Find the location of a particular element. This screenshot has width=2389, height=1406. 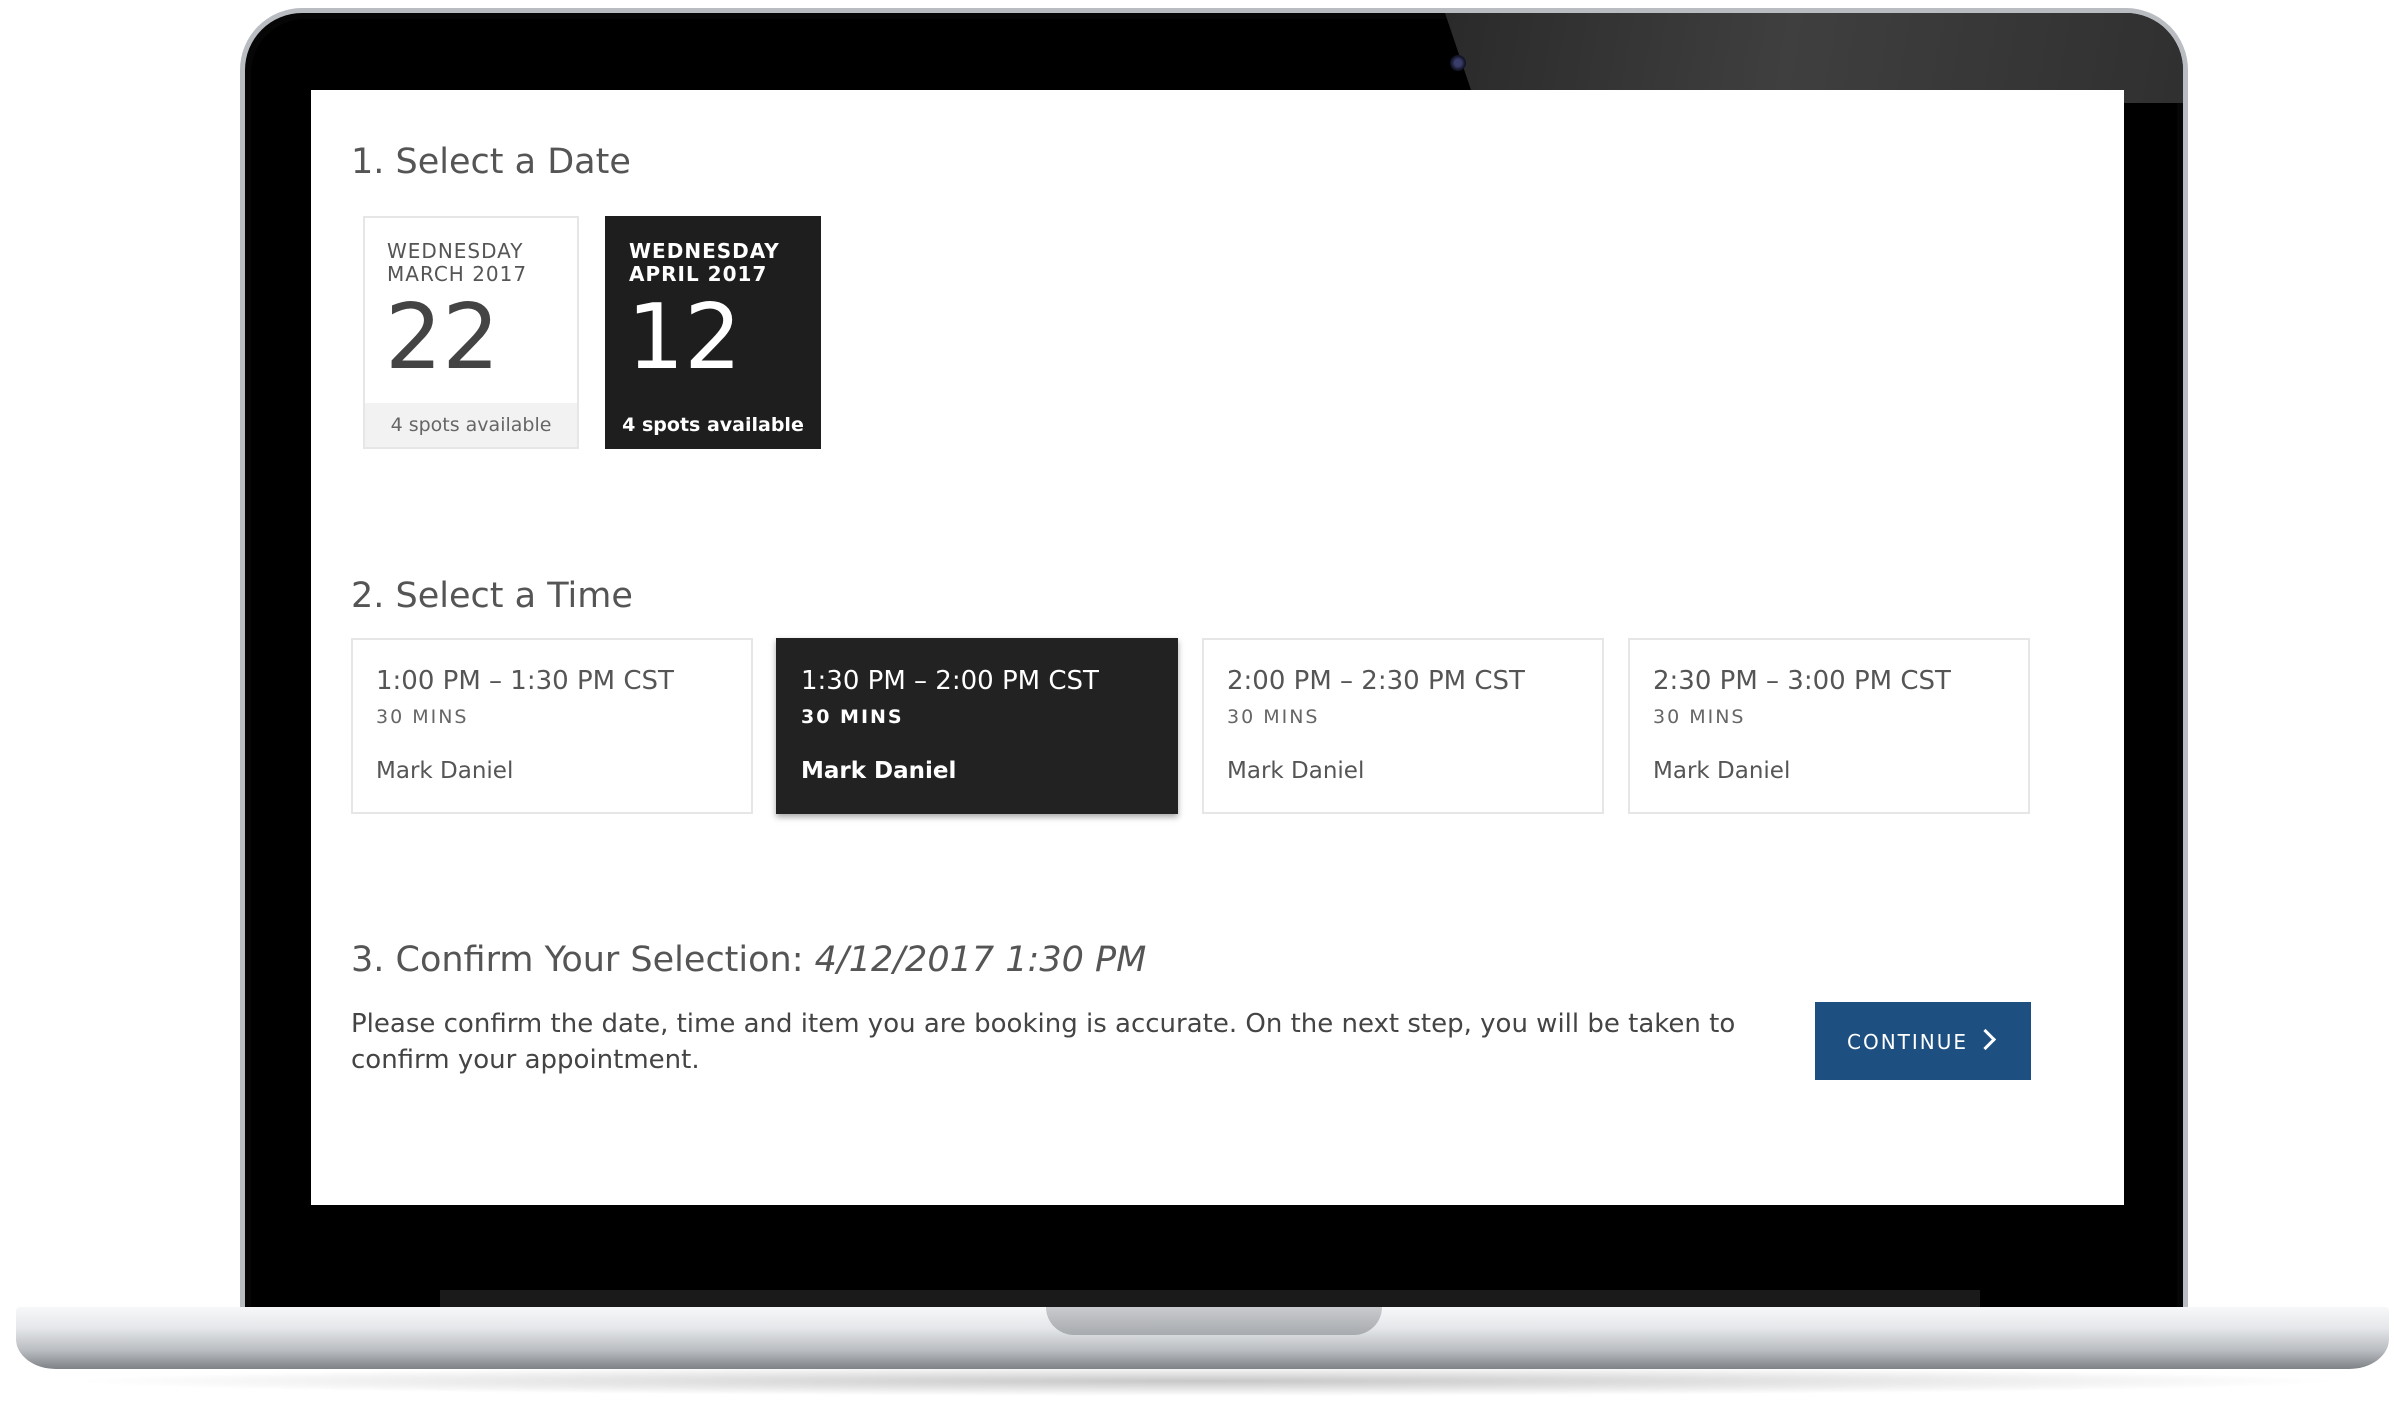

chevron-right-icon is located at coordinates (1985, 1039).